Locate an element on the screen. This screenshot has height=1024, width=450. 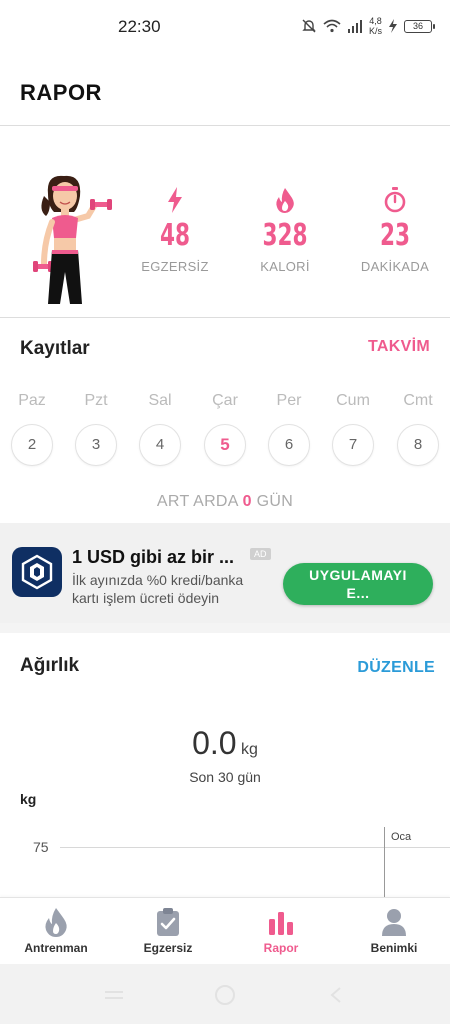
bar-chart-icon is located at coordinates (281, 923).